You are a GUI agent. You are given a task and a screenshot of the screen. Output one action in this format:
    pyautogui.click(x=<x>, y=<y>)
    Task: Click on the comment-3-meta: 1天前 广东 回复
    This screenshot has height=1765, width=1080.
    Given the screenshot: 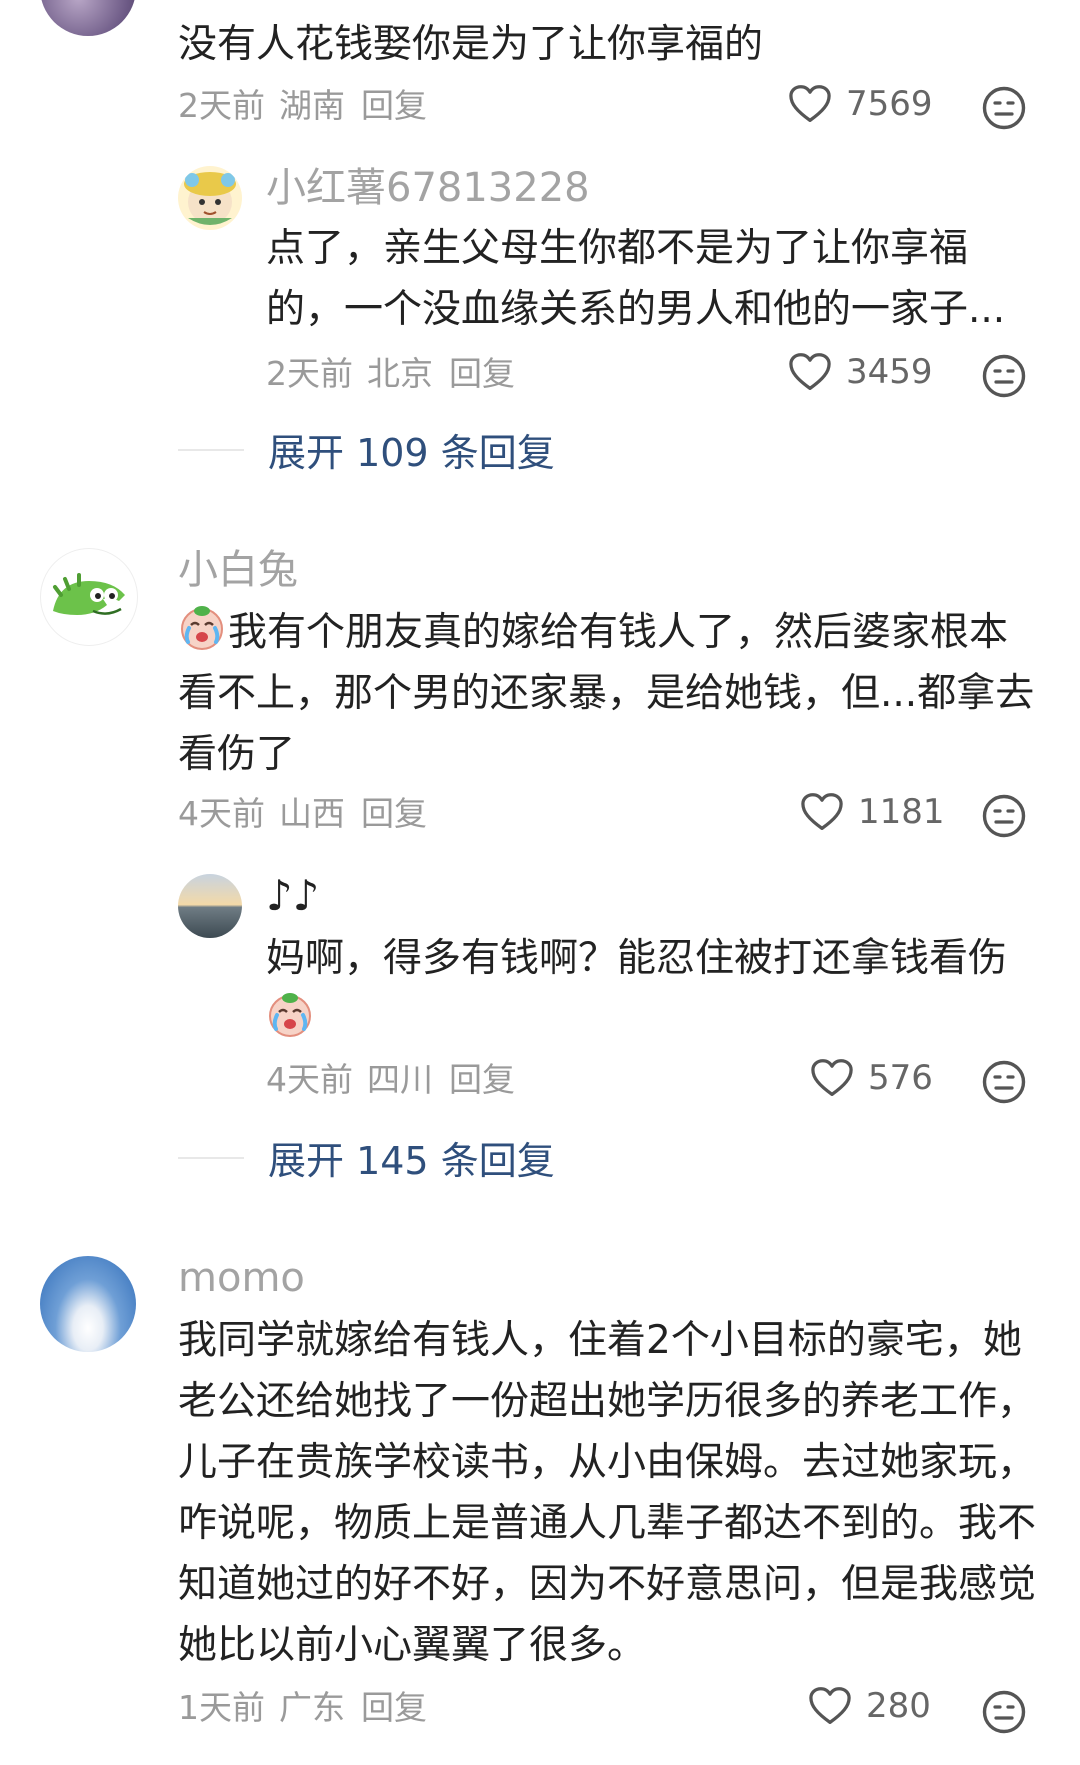 What is the action you would take?
    pyautogui.click(x=309, y=1708)
    